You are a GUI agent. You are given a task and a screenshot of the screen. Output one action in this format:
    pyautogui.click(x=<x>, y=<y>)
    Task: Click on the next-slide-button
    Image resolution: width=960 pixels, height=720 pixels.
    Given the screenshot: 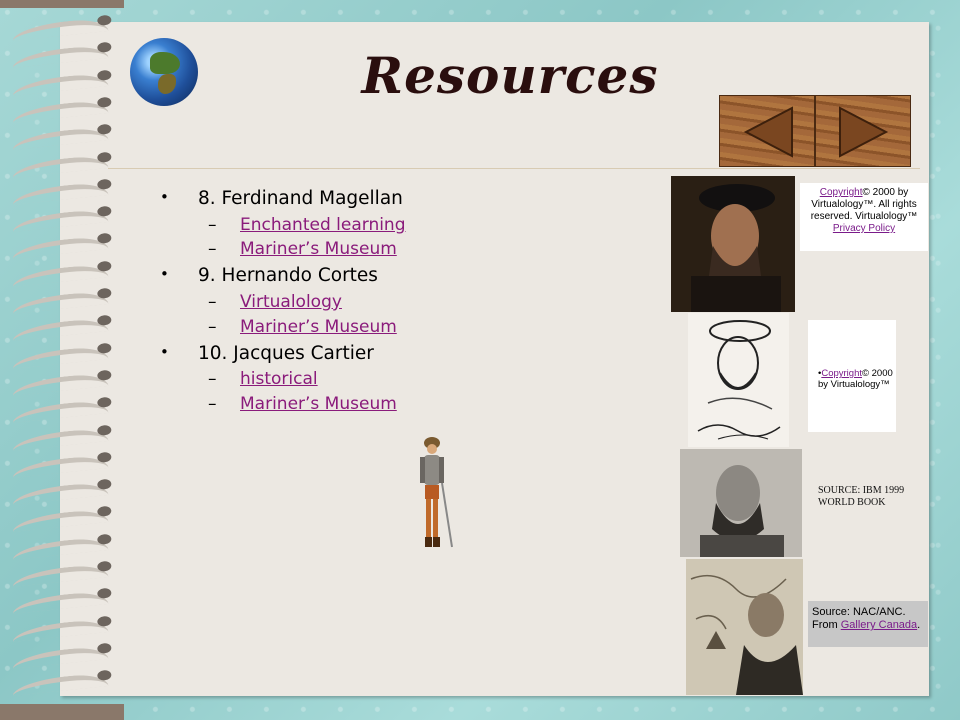 What is the action you would take?
    pyautogui.click(x=863, y=131)
    